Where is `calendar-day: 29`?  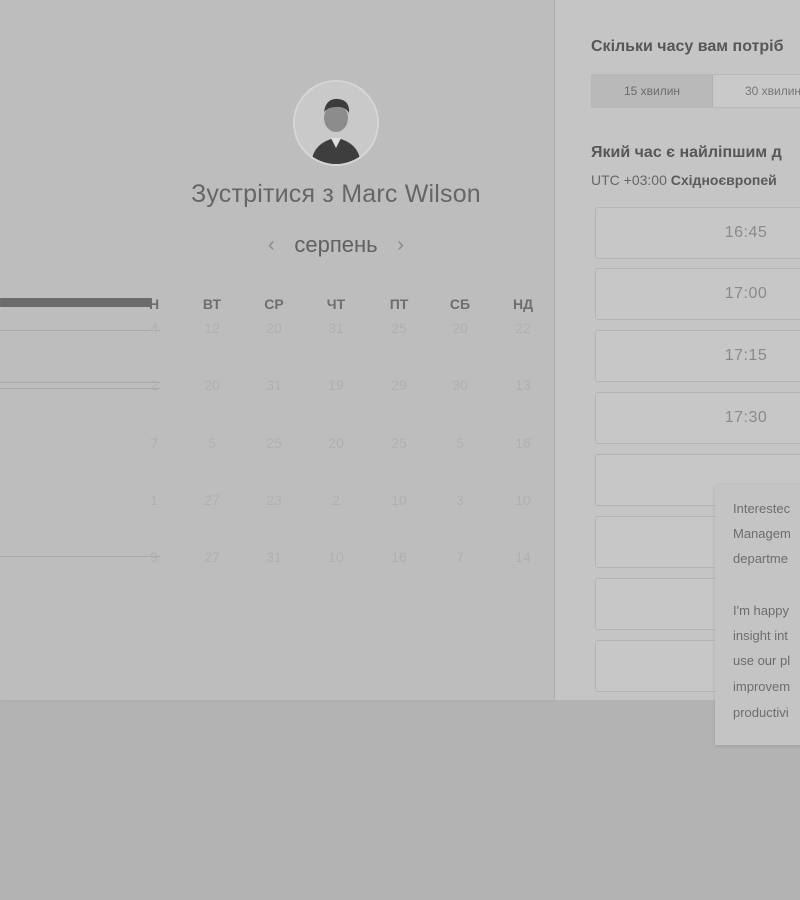 calendar-day: 29 is located at coordinates (399, 385).